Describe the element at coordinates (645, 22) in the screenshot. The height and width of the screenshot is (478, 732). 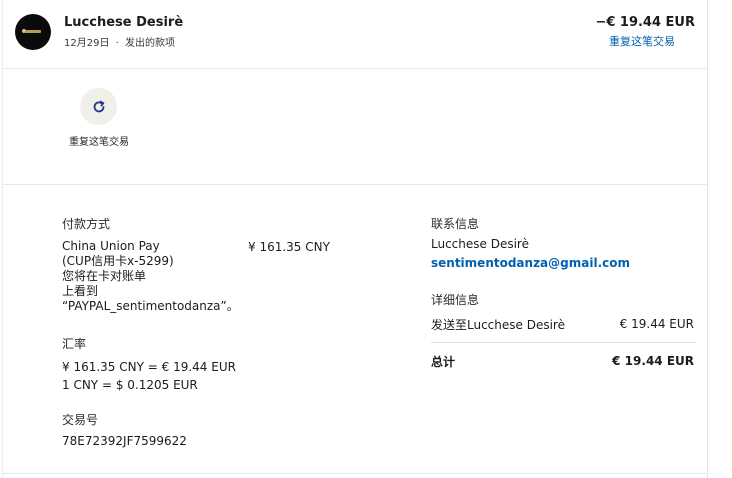
I see `transaction-amount: −€ 19.44 EUR` at that location.